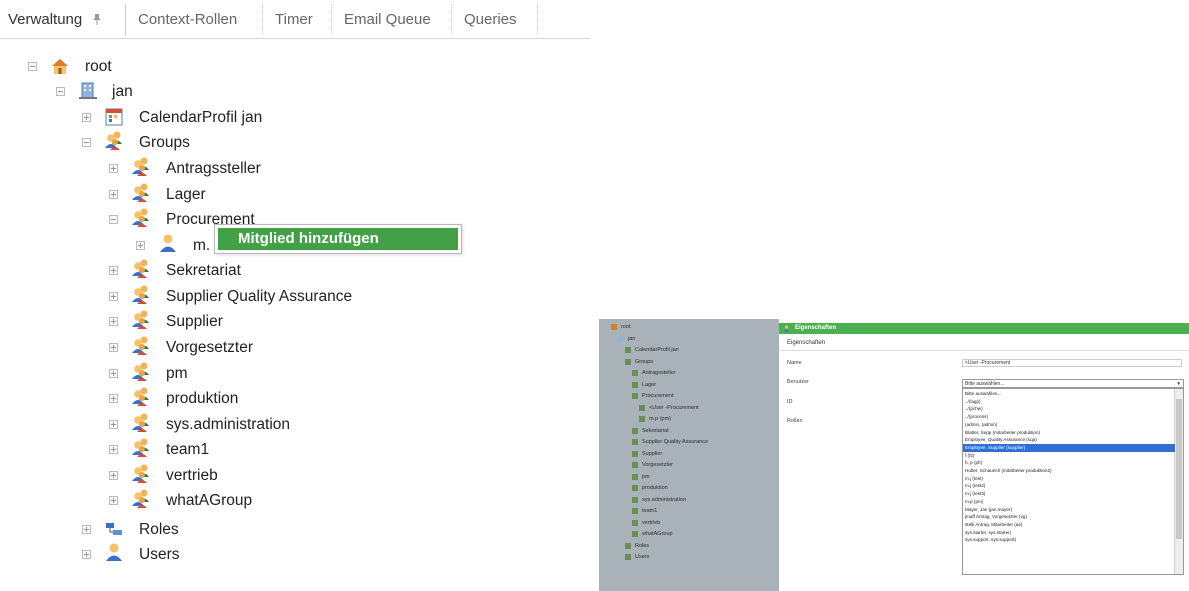 The image size is (1189, 591). What do you see at coordinates (297, 20) in the screenshot?
I see `tab-timer: Timer` at bounding box center [297, 20].